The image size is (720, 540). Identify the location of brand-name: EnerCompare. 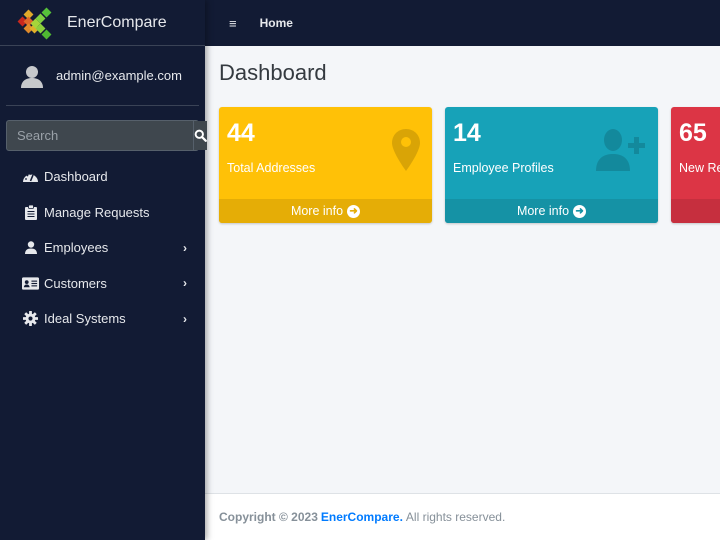
(117, 22).